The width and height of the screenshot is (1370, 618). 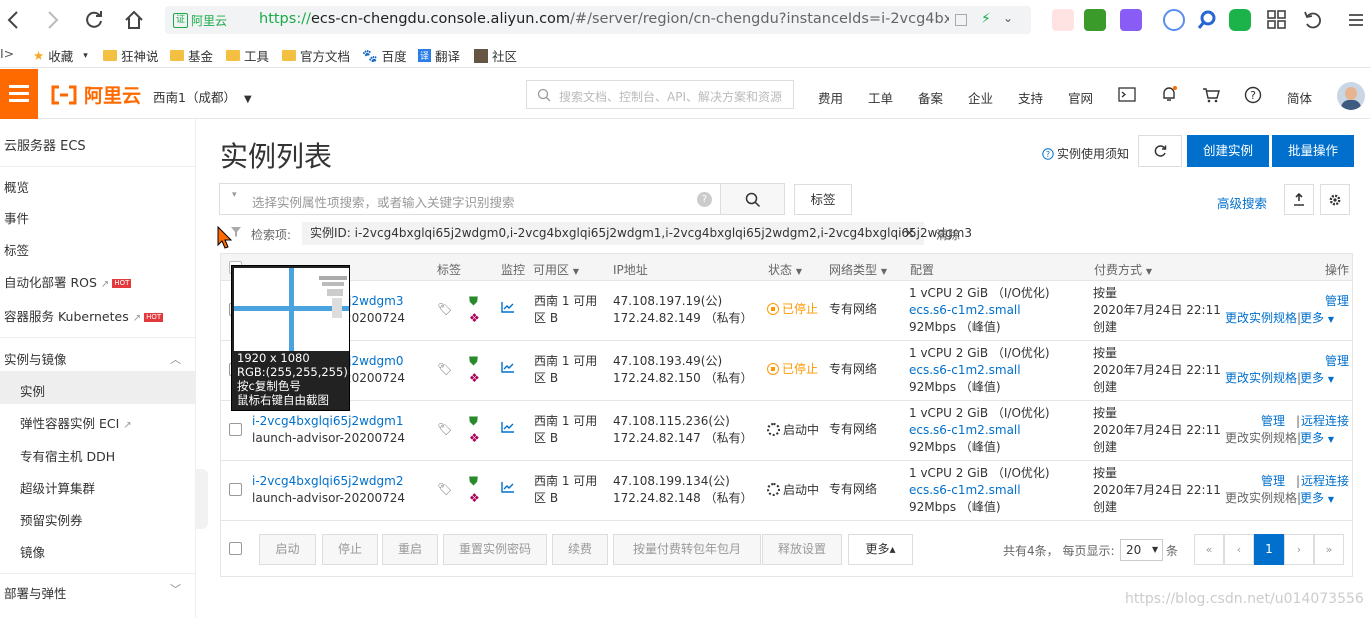 I want to click on bookmark-community: 社区, so click(x=495, y=55).